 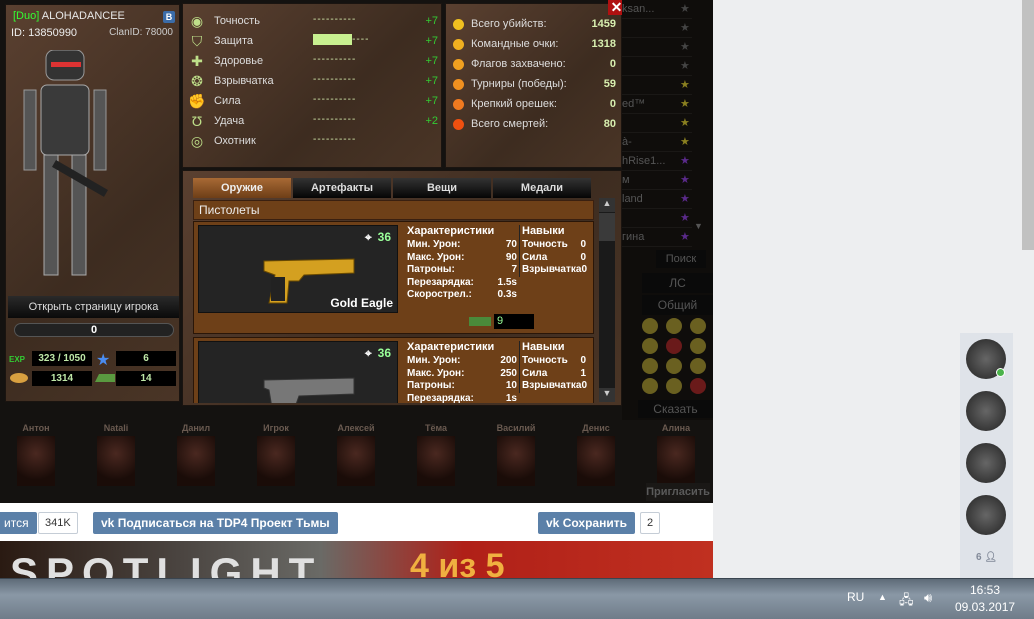 I want to click on horseshoe-icon: Ʊ, so click(x=197, y=121).